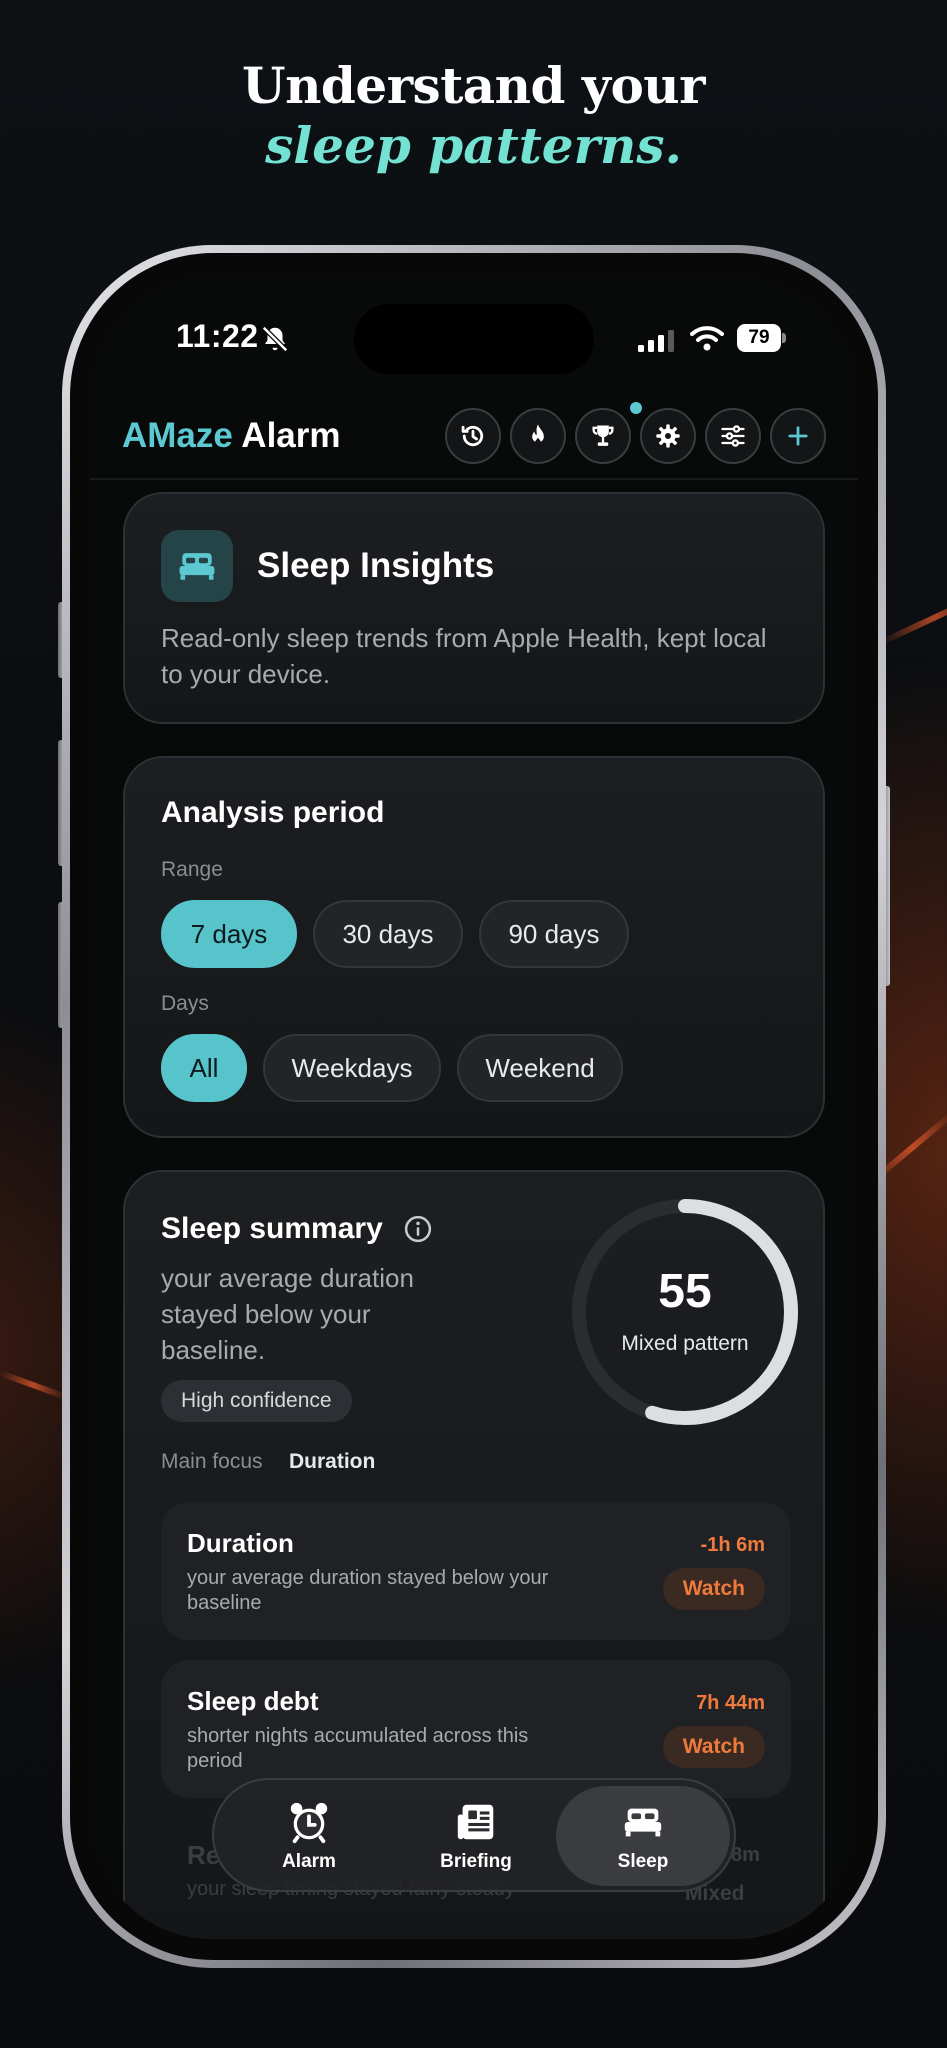 This screenshot has width=947, height=2048. What do you see at coordinates (759, 338) in the screenshot?
I see `battery-level: 79` at bounding box center [759, 338].